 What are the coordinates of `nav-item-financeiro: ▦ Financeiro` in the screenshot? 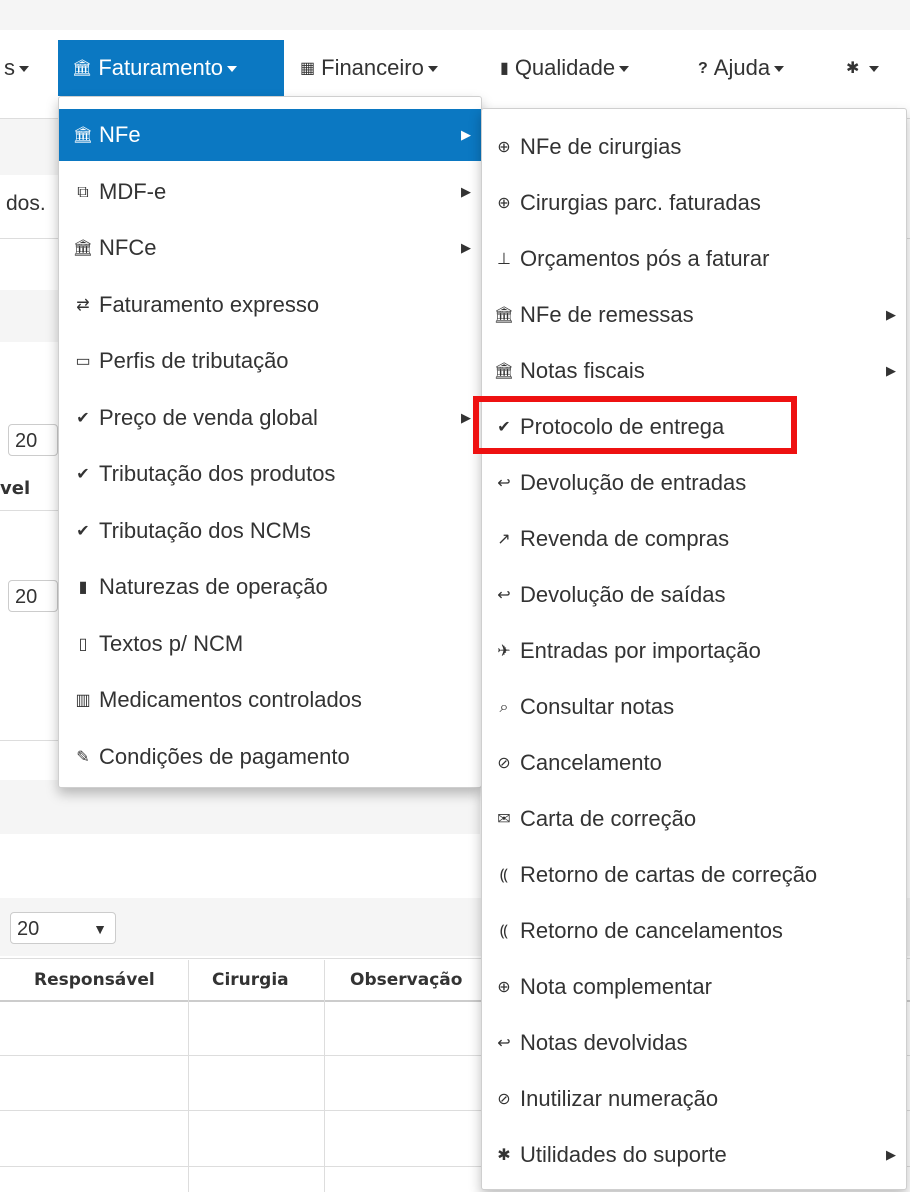 It's located at (369, 68).